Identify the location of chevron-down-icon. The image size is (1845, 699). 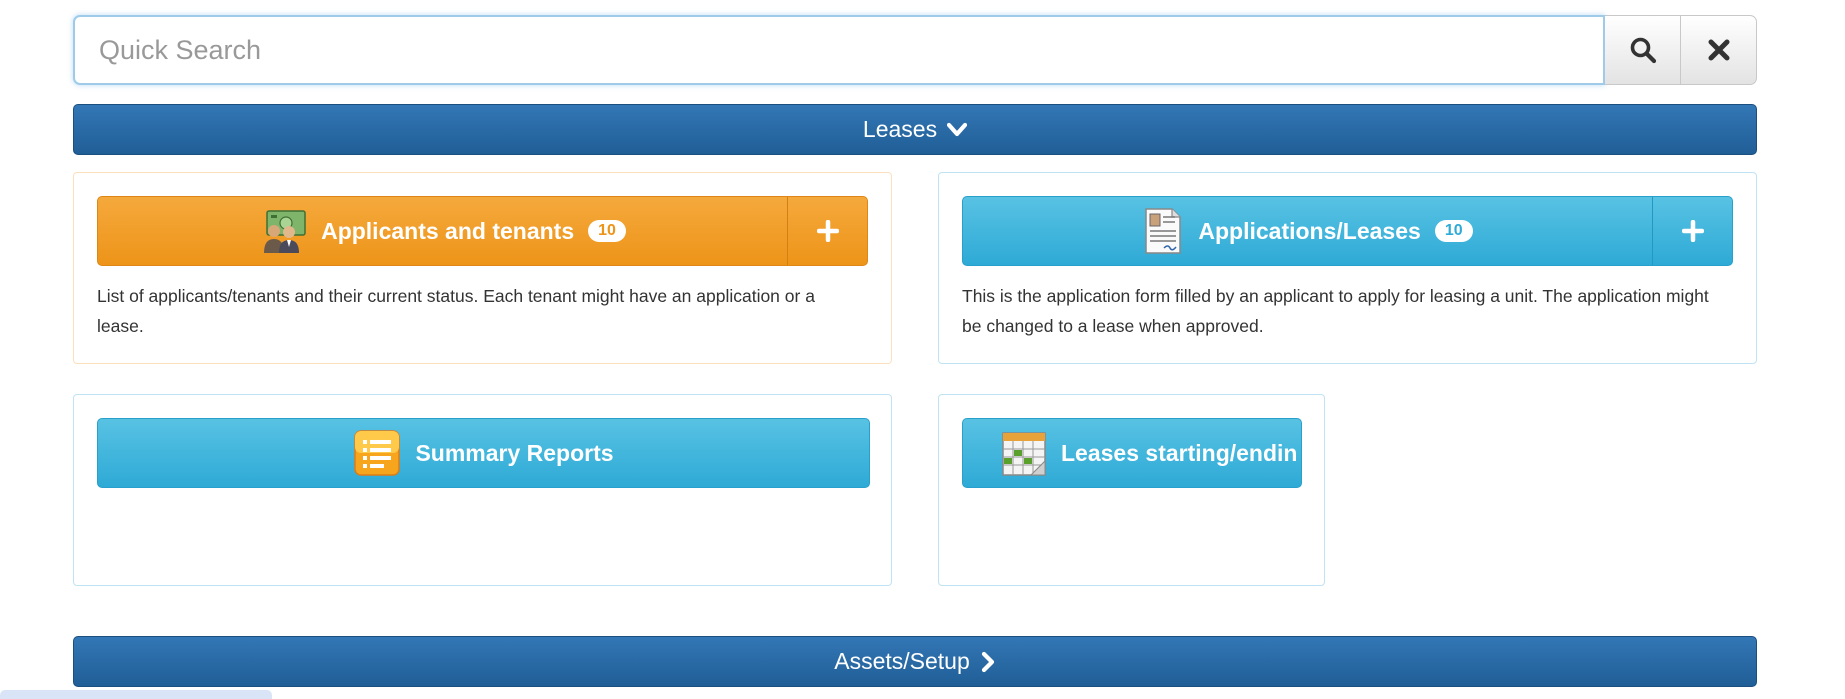
(957, 129).